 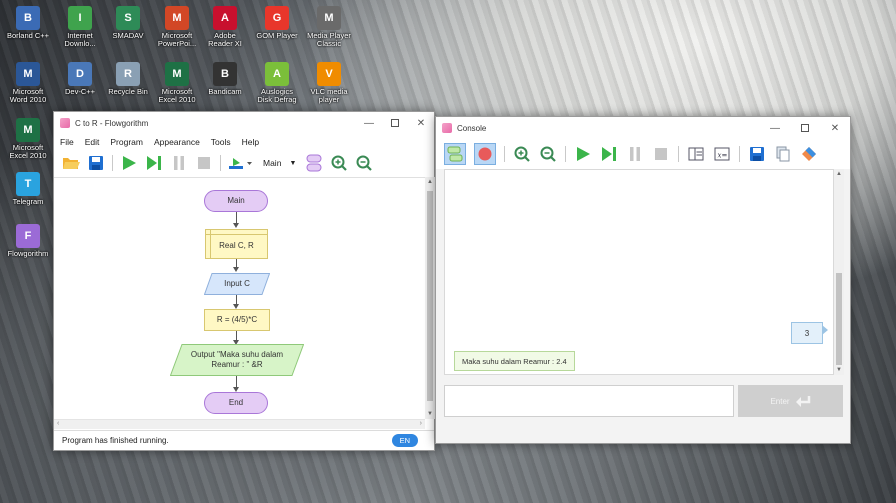 I want to click on console-input-row: Enter, so click(x=643, y=401).